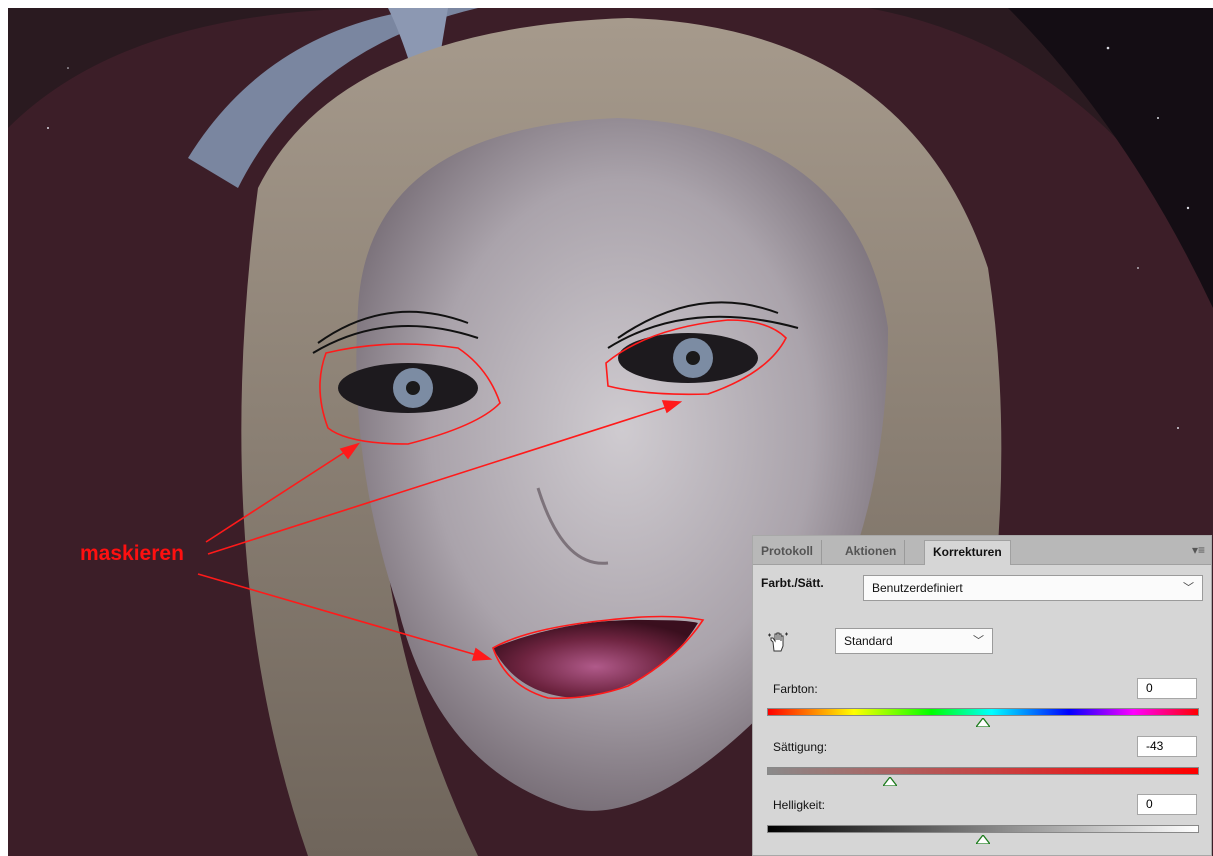  Describe the element at coordinates (868, 641) in the screenshot. I see `channel-value: Standard` at that location.